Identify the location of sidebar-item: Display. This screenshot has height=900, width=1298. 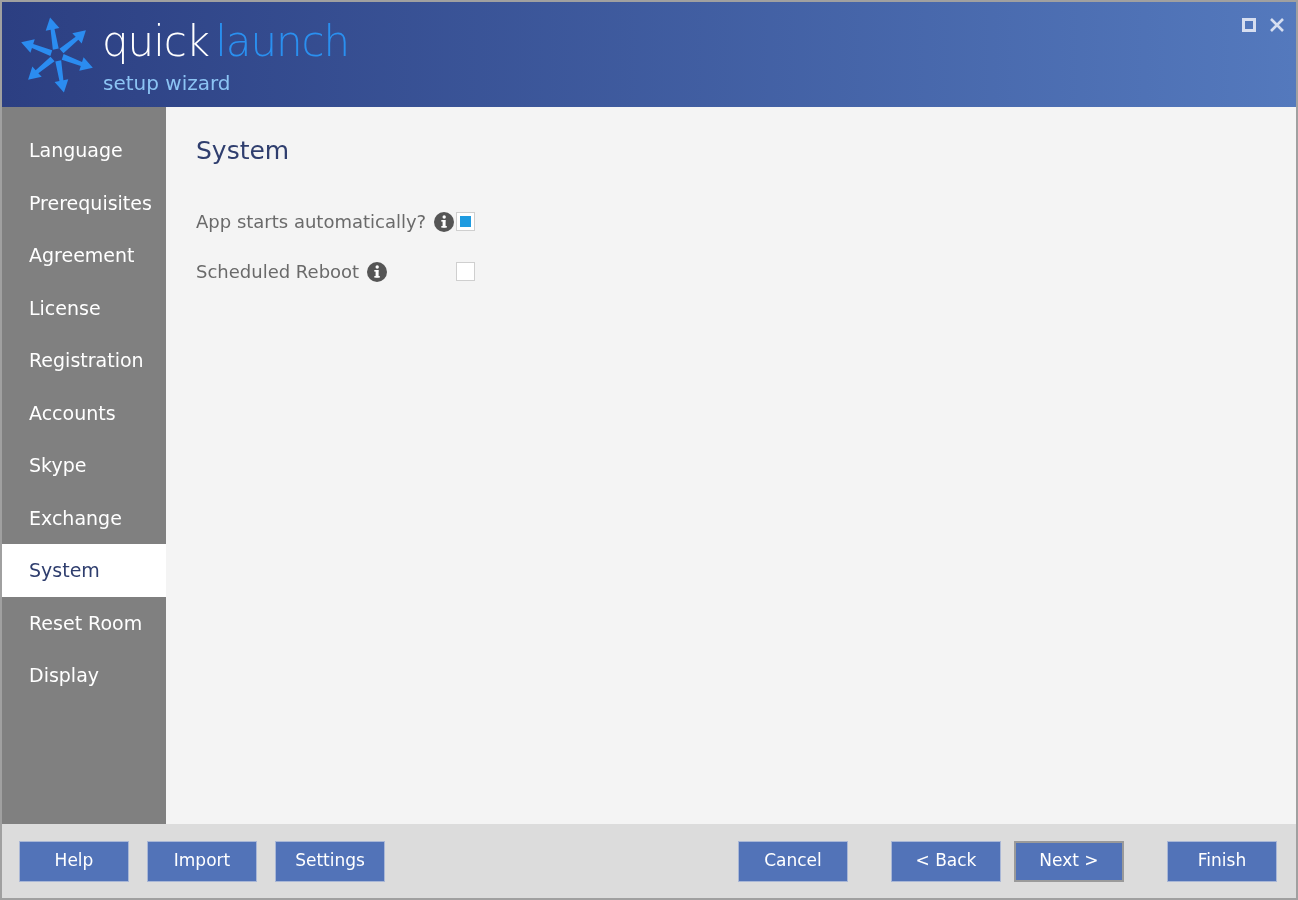
(84, 675).